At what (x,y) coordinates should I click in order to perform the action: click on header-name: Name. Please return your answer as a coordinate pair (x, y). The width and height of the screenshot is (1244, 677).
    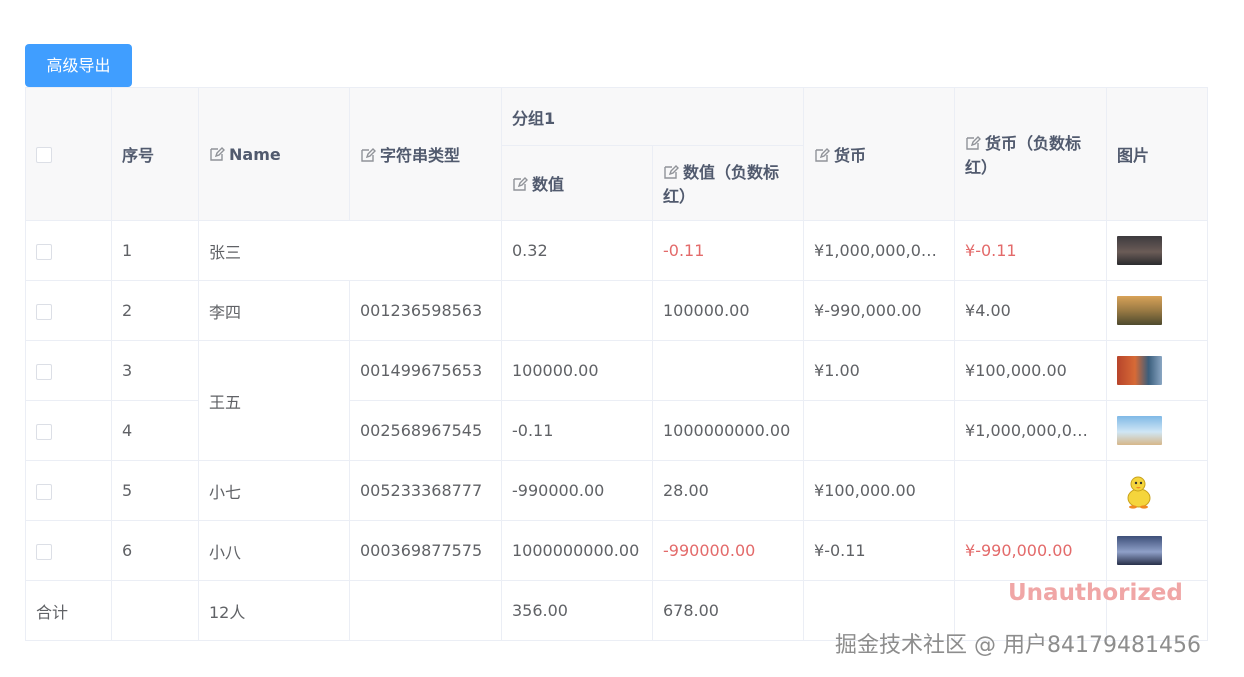
    Looking at the image, I should click on (274, 154).